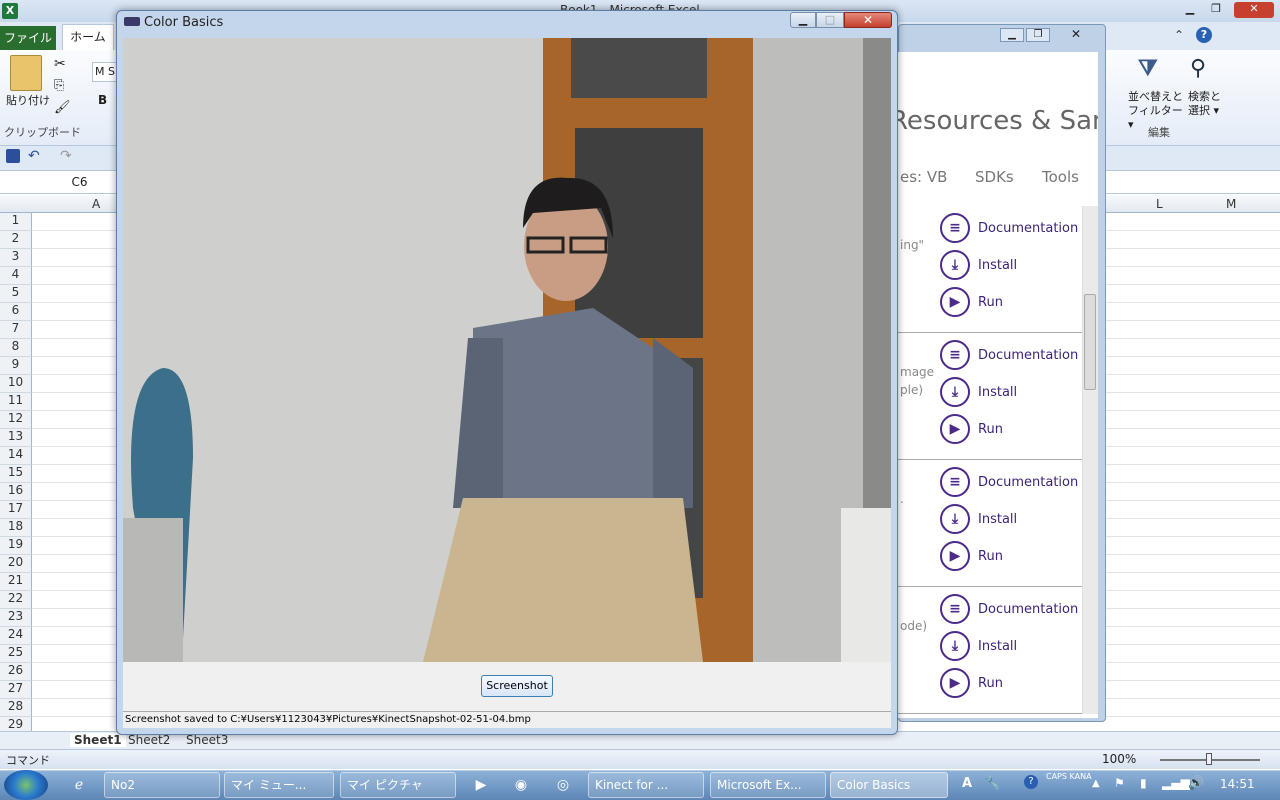  Describe the element at coordinates (1254, 10) in the screenshot. I see `excel-close-button: ✕` at that location.